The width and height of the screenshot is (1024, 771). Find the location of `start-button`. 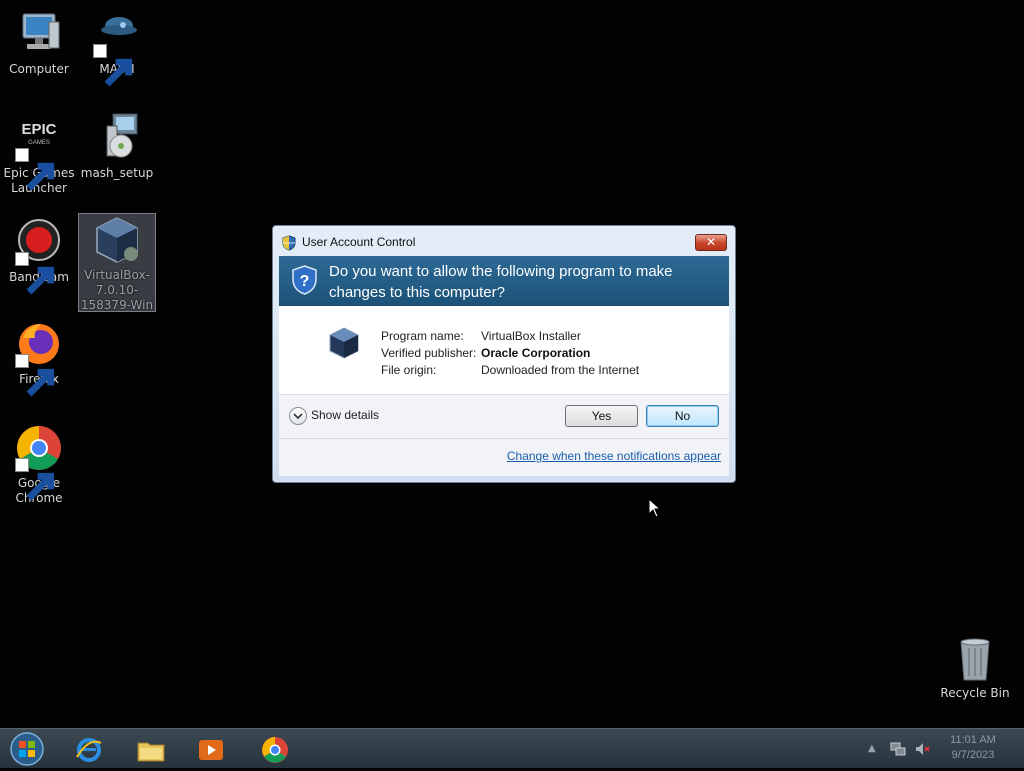

start-button is located at coordinates (27, 749).